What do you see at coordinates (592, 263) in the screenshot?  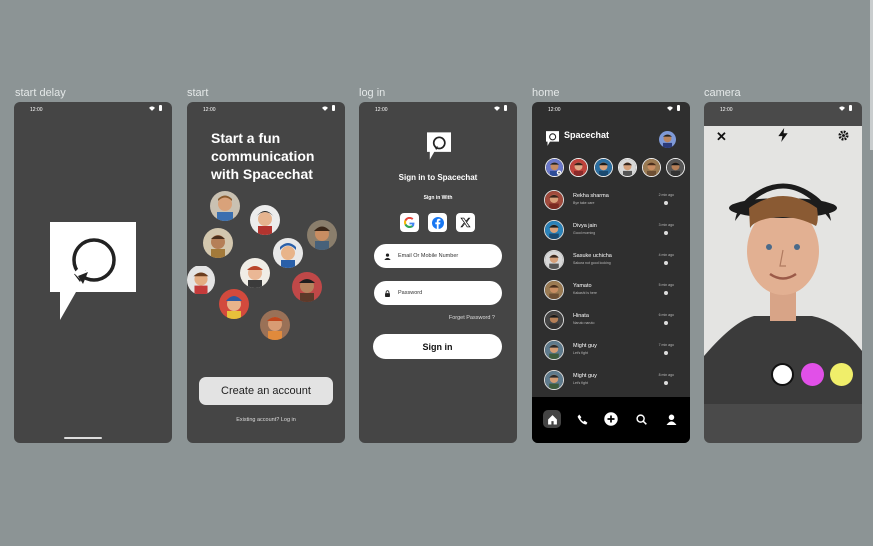 I see `chat-message: Sakura not good looking` at bounding box center [592, 263].